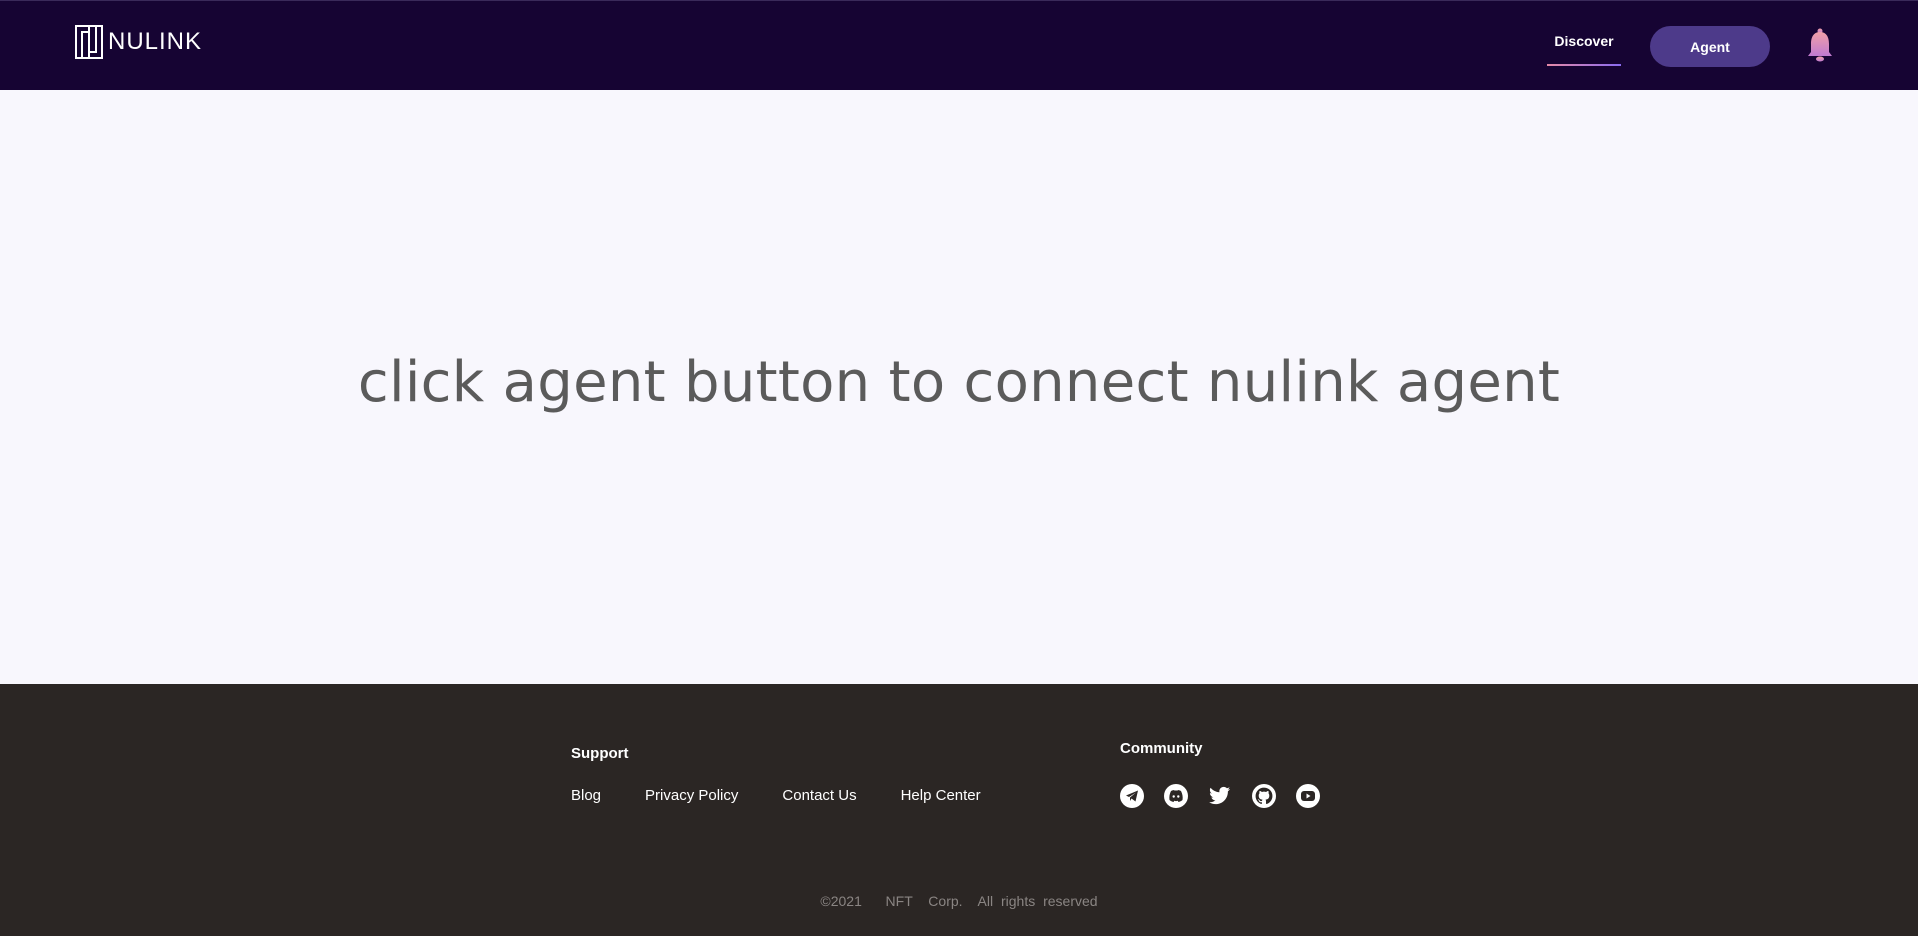  I want to click on agent-button: Agent, so click(1710, 46).